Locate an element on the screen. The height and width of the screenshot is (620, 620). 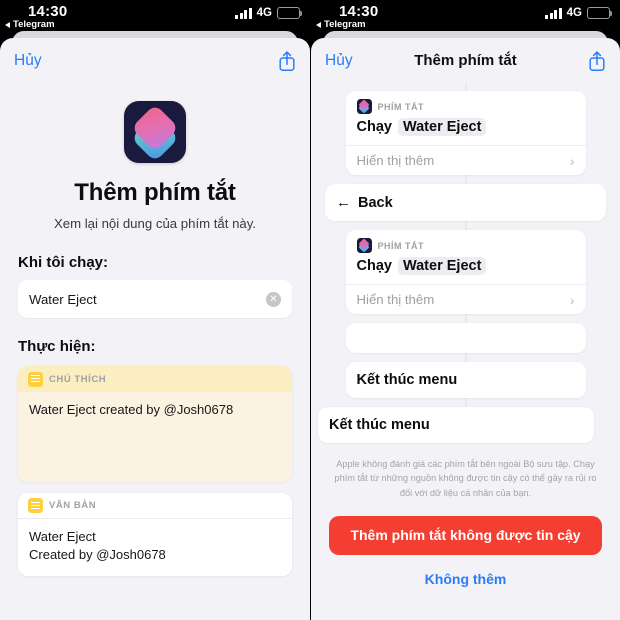
comment-card-header: CHÚ THÍCH is located at coordinates (155, 379).